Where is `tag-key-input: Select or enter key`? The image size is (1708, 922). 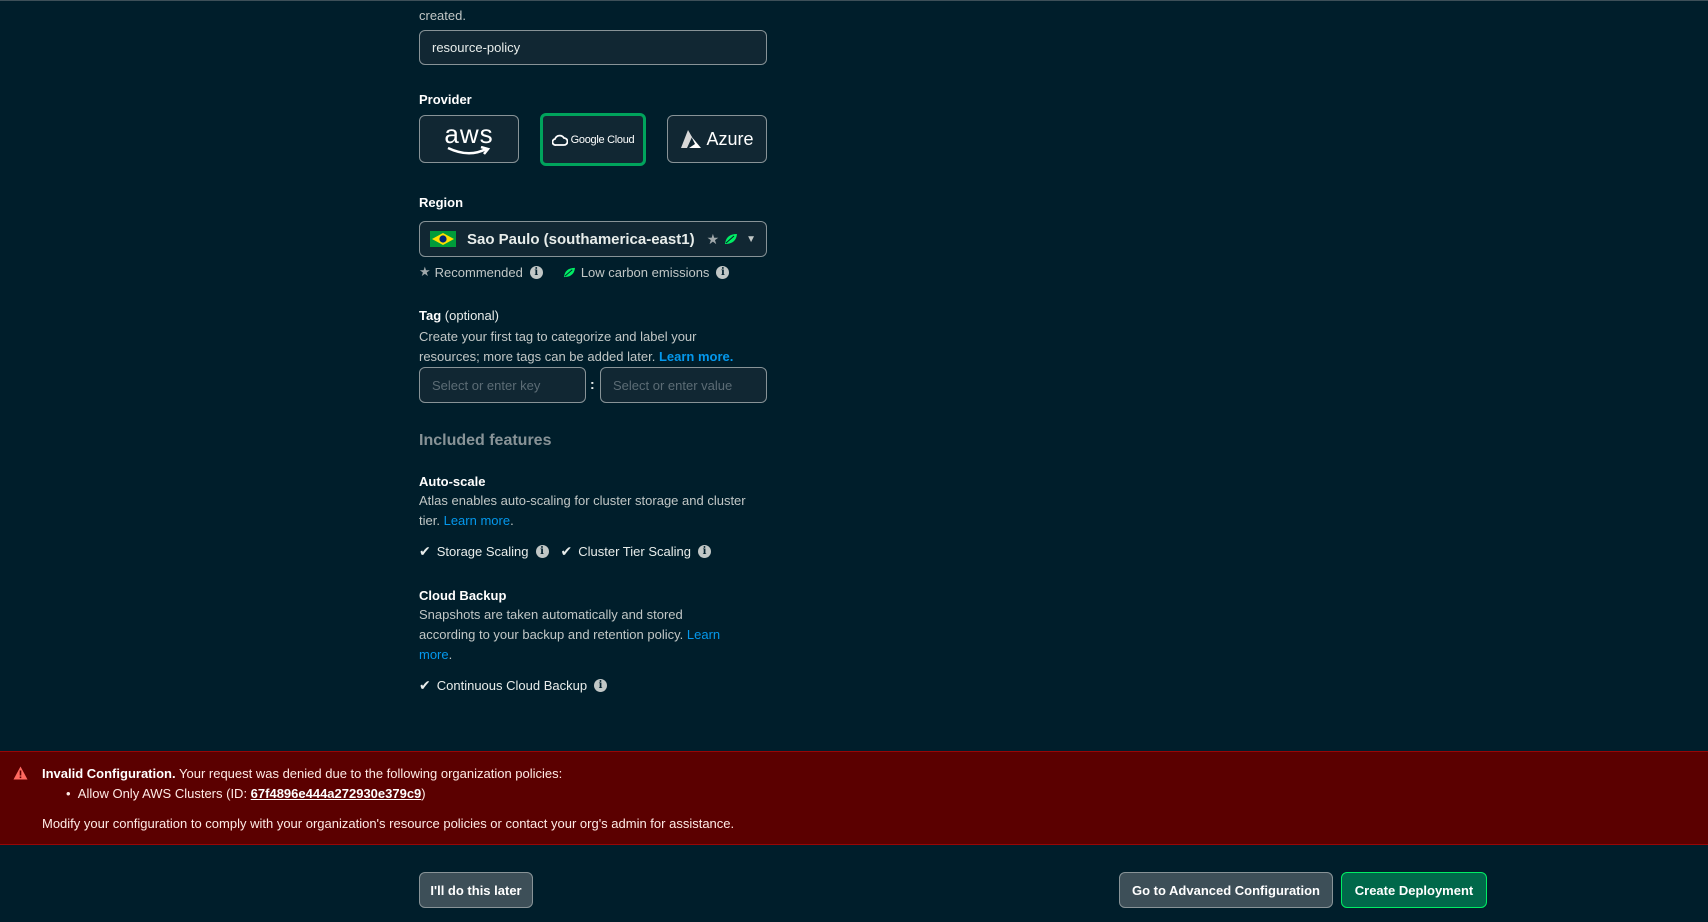
tag-key-input: Select or enter key is located at coordinates (502, 385).